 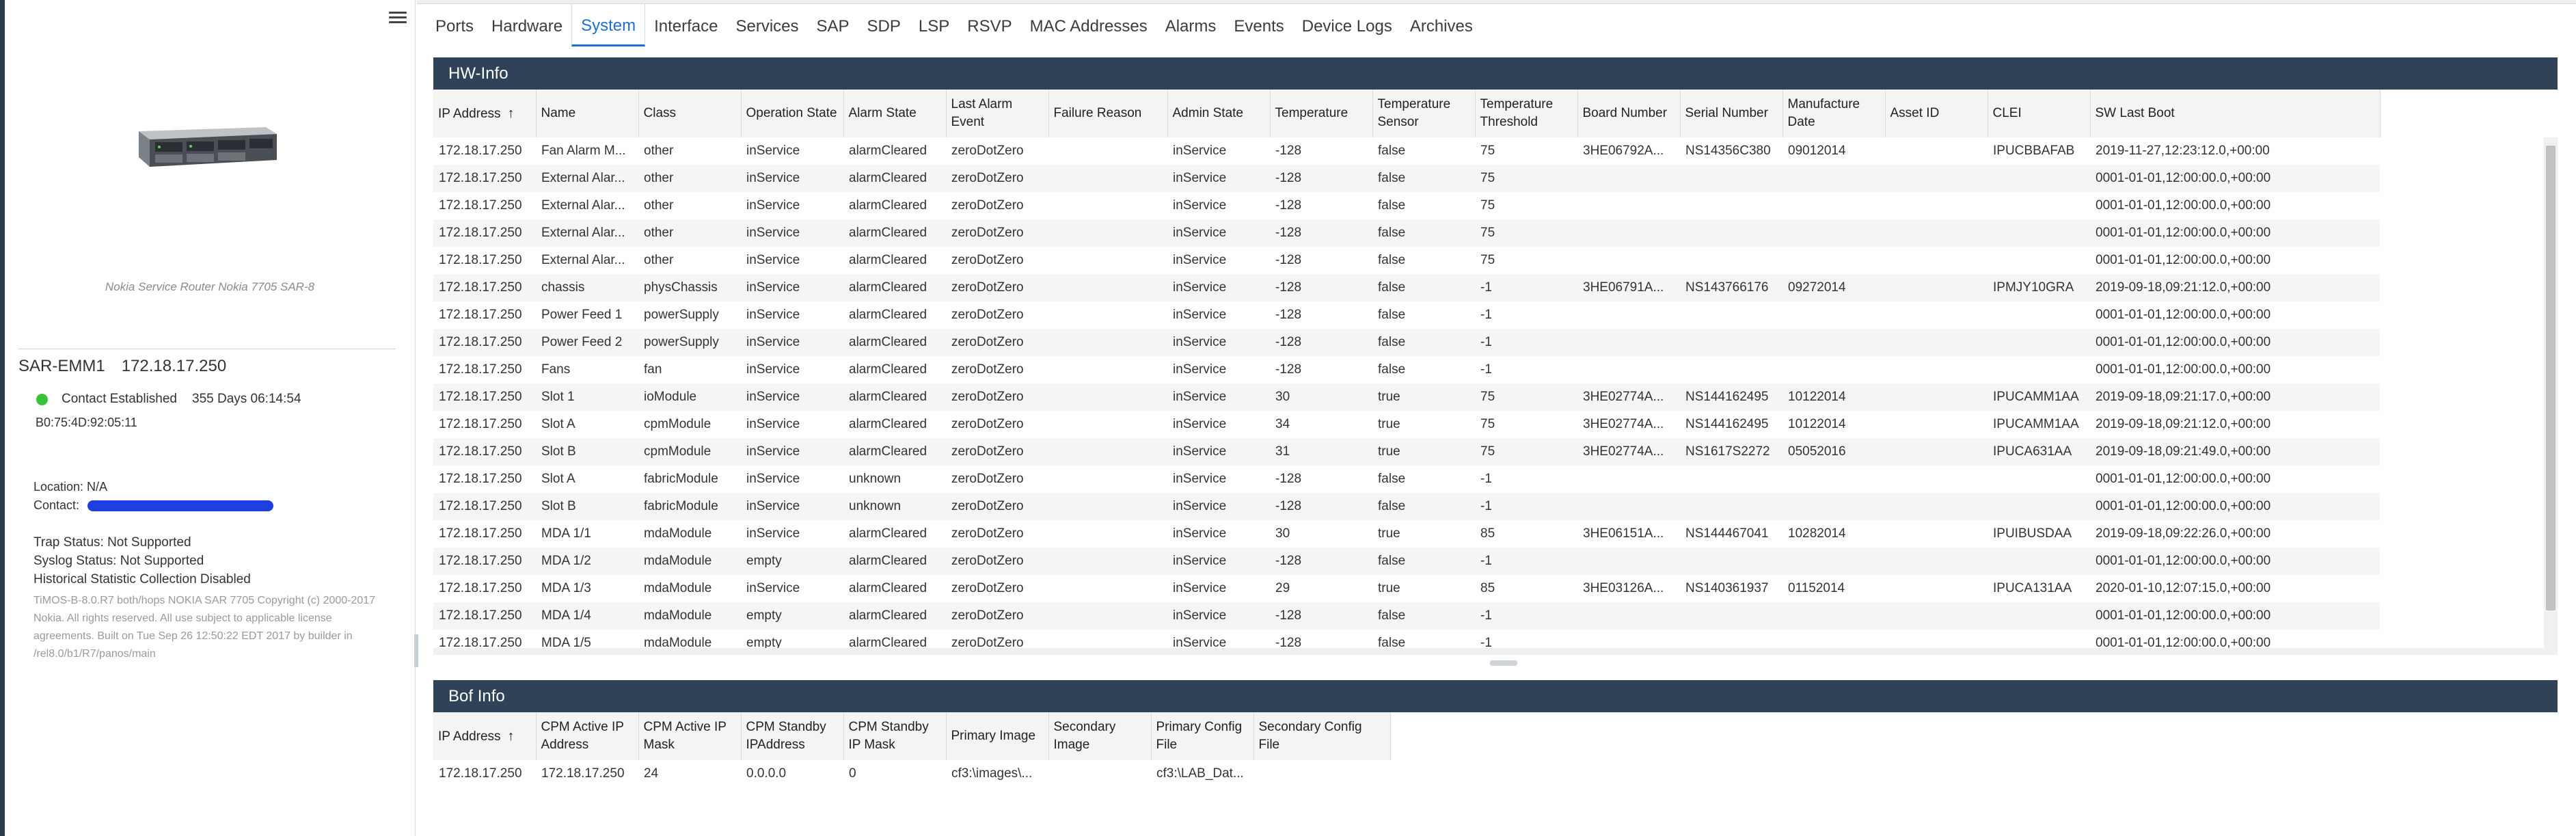 What do you see at coordinates (1629, 114) in the screenshot?
I see `hw-col-board-number: Board Number` at bounding box center [1629, 114].